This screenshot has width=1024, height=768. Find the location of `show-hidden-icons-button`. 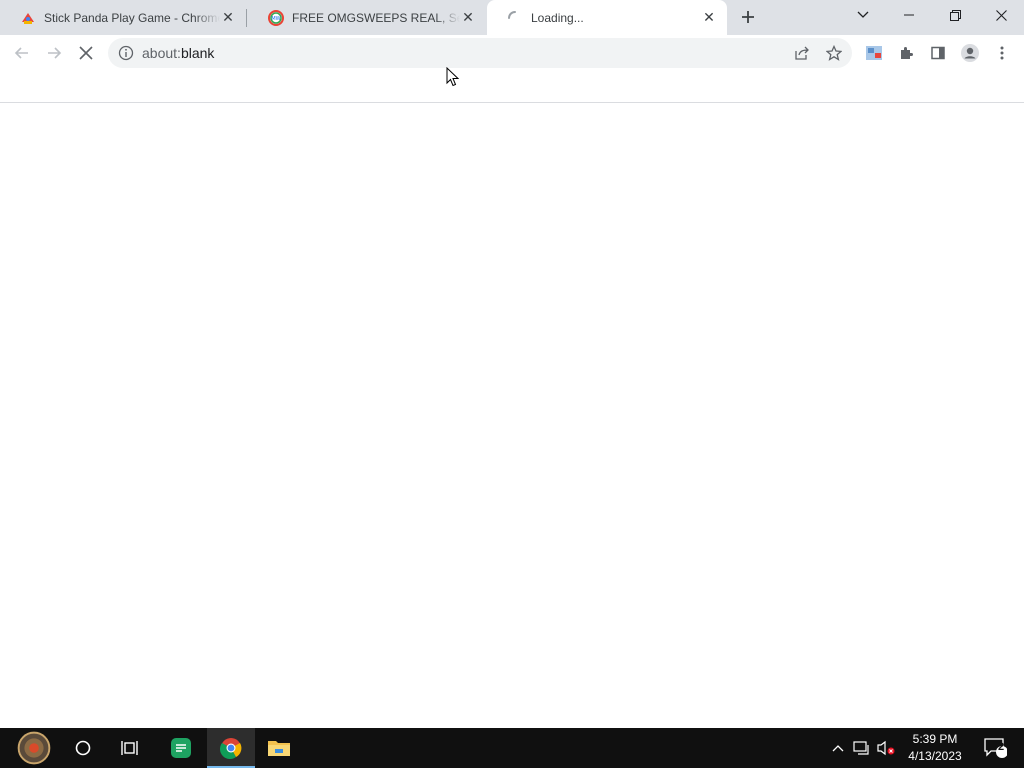

show-hidden-icons-button is located at coordinates (838, 748).